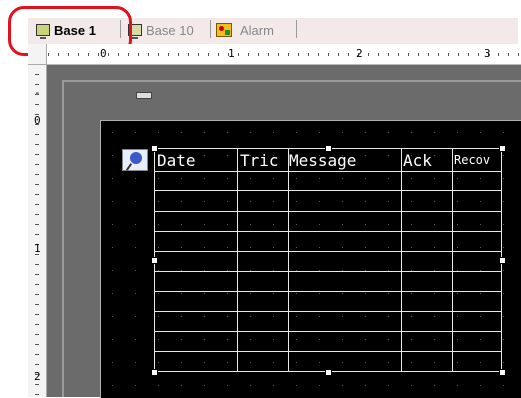 Image resolution: width=521 pixels, height=398 pixels. I want to click on column-header-date: Date, so click(176, 160).